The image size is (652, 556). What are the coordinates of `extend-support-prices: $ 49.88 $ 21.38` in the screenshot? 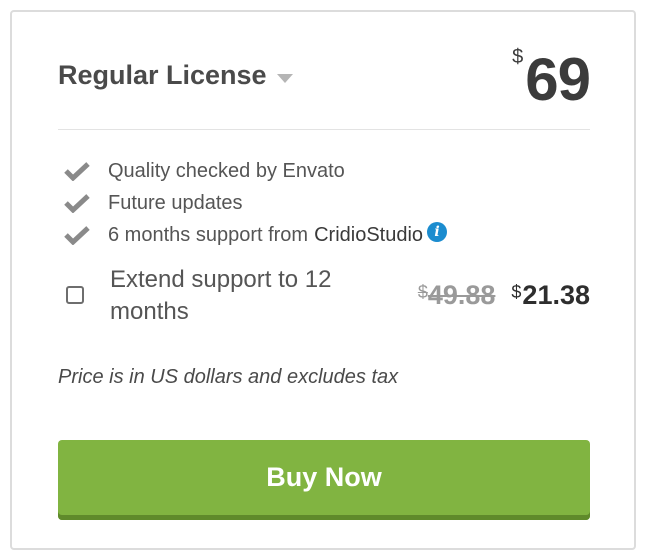 It's located at (504, 295).